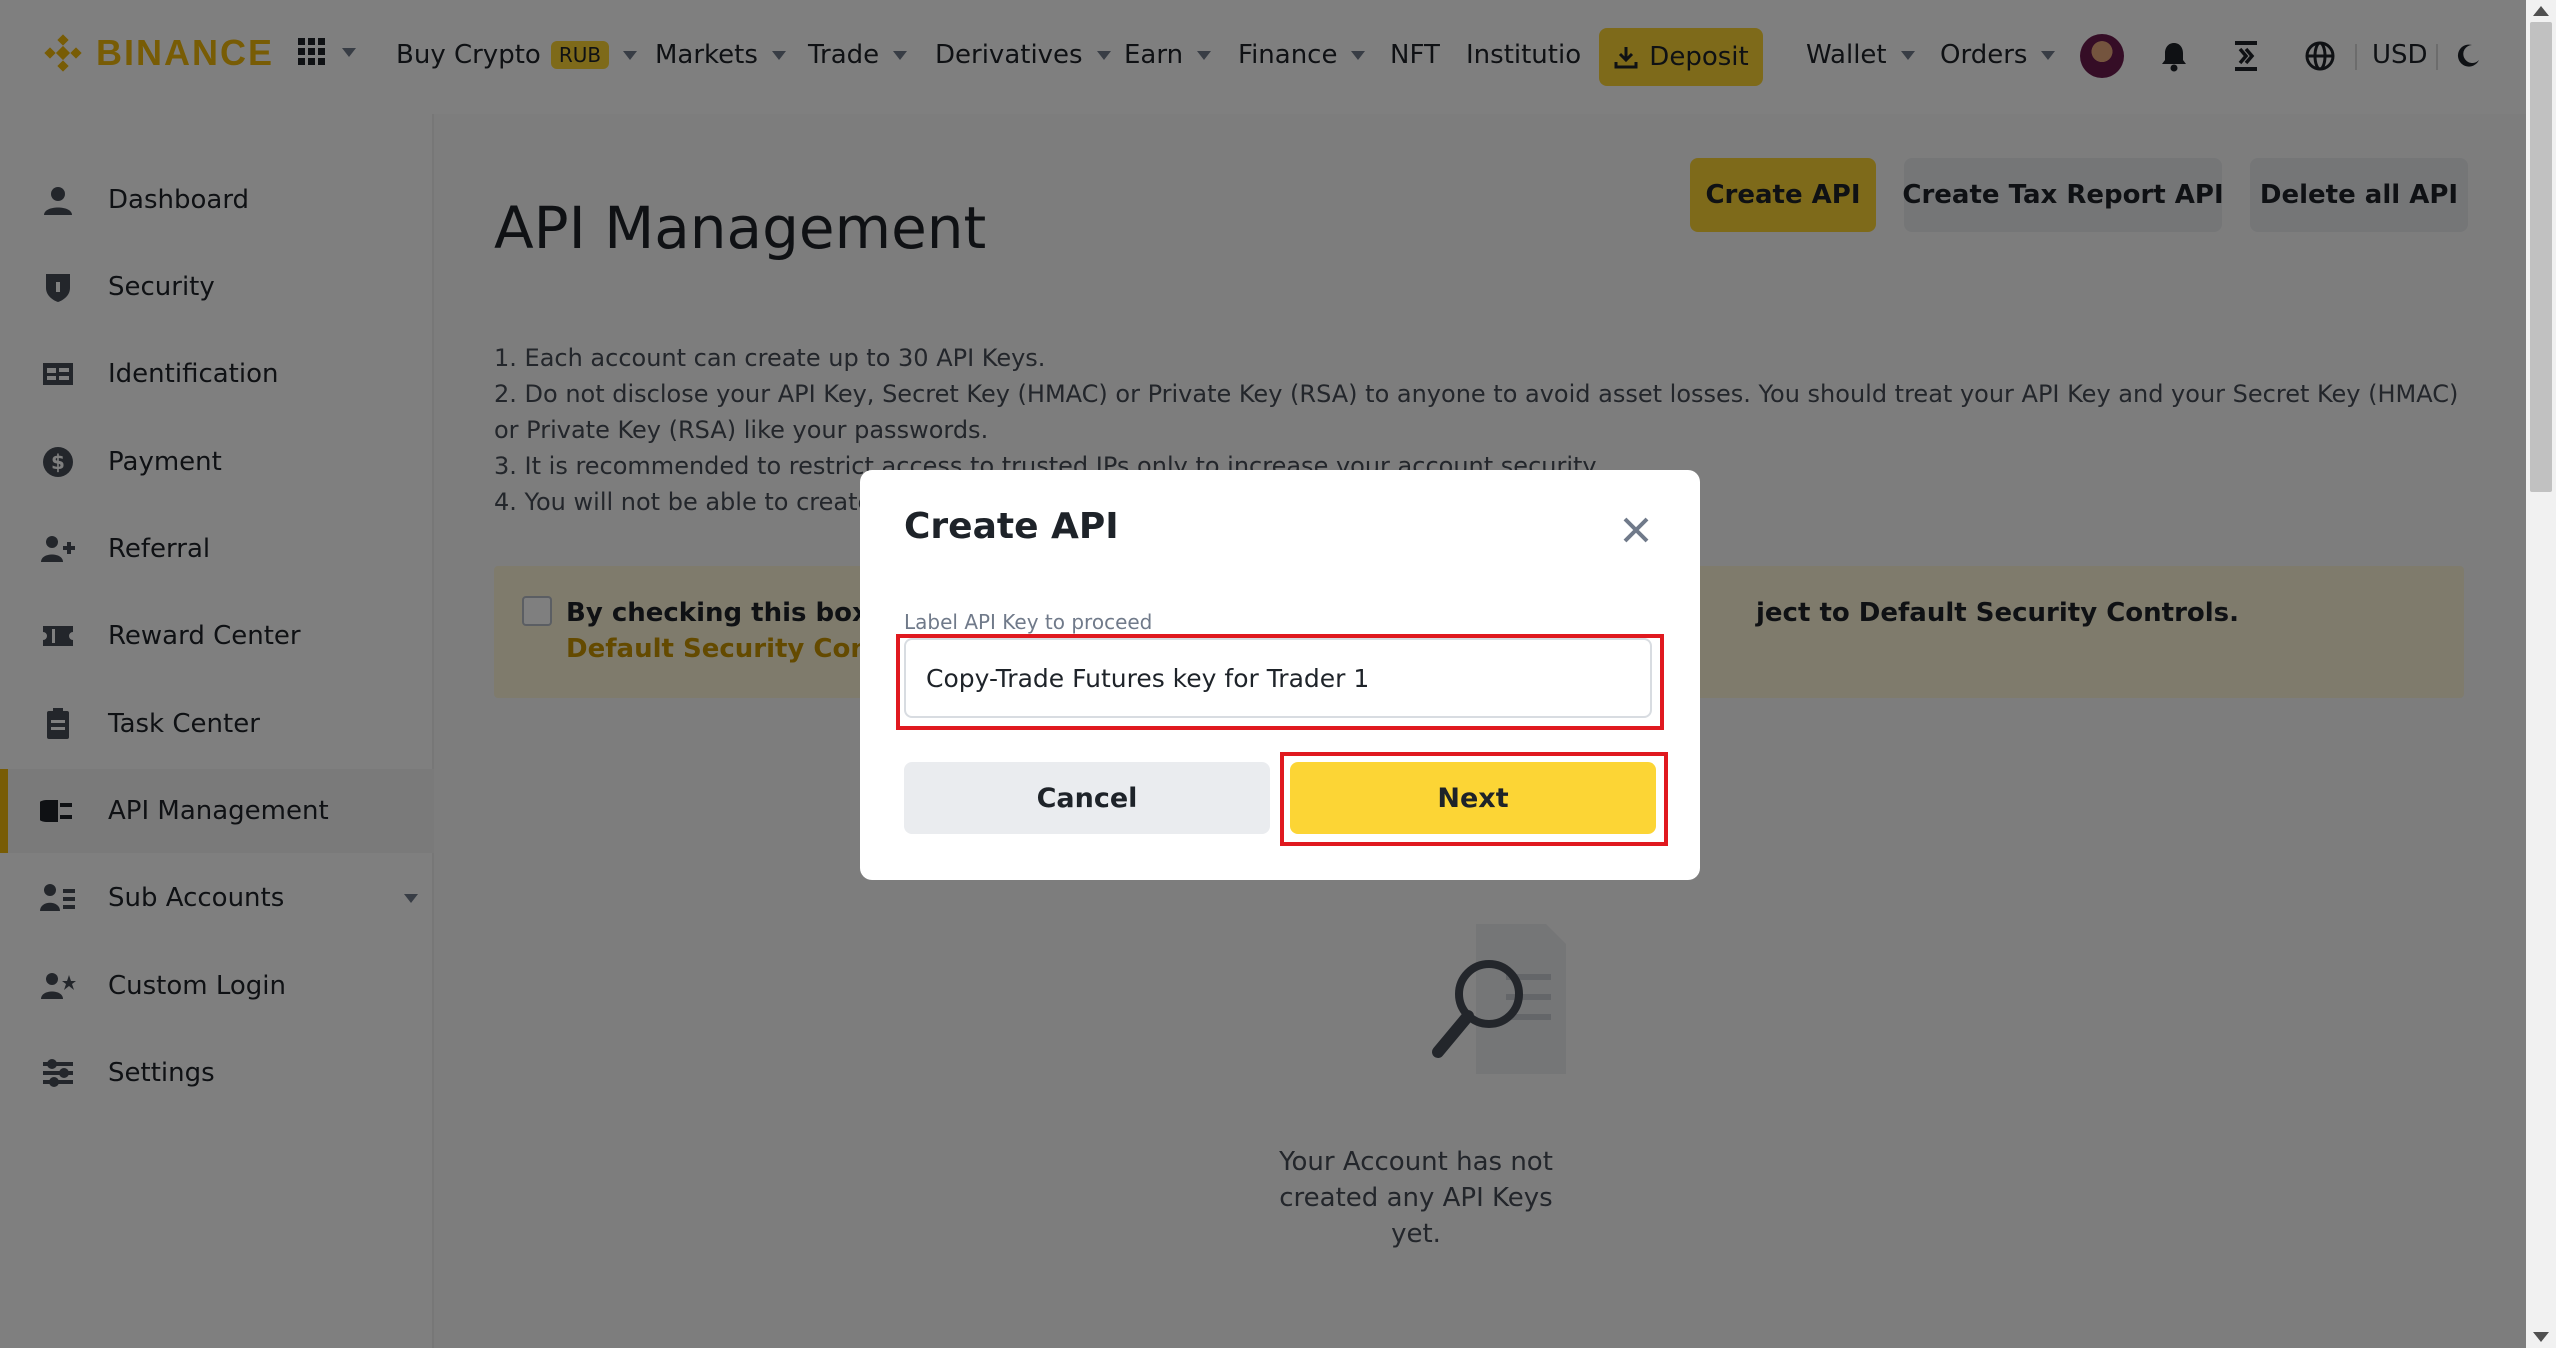  What do you see at coordinates (2541, 1337) in the screenshot?
I see `scroll-down-icon` at bounding box center [2541, 1337].